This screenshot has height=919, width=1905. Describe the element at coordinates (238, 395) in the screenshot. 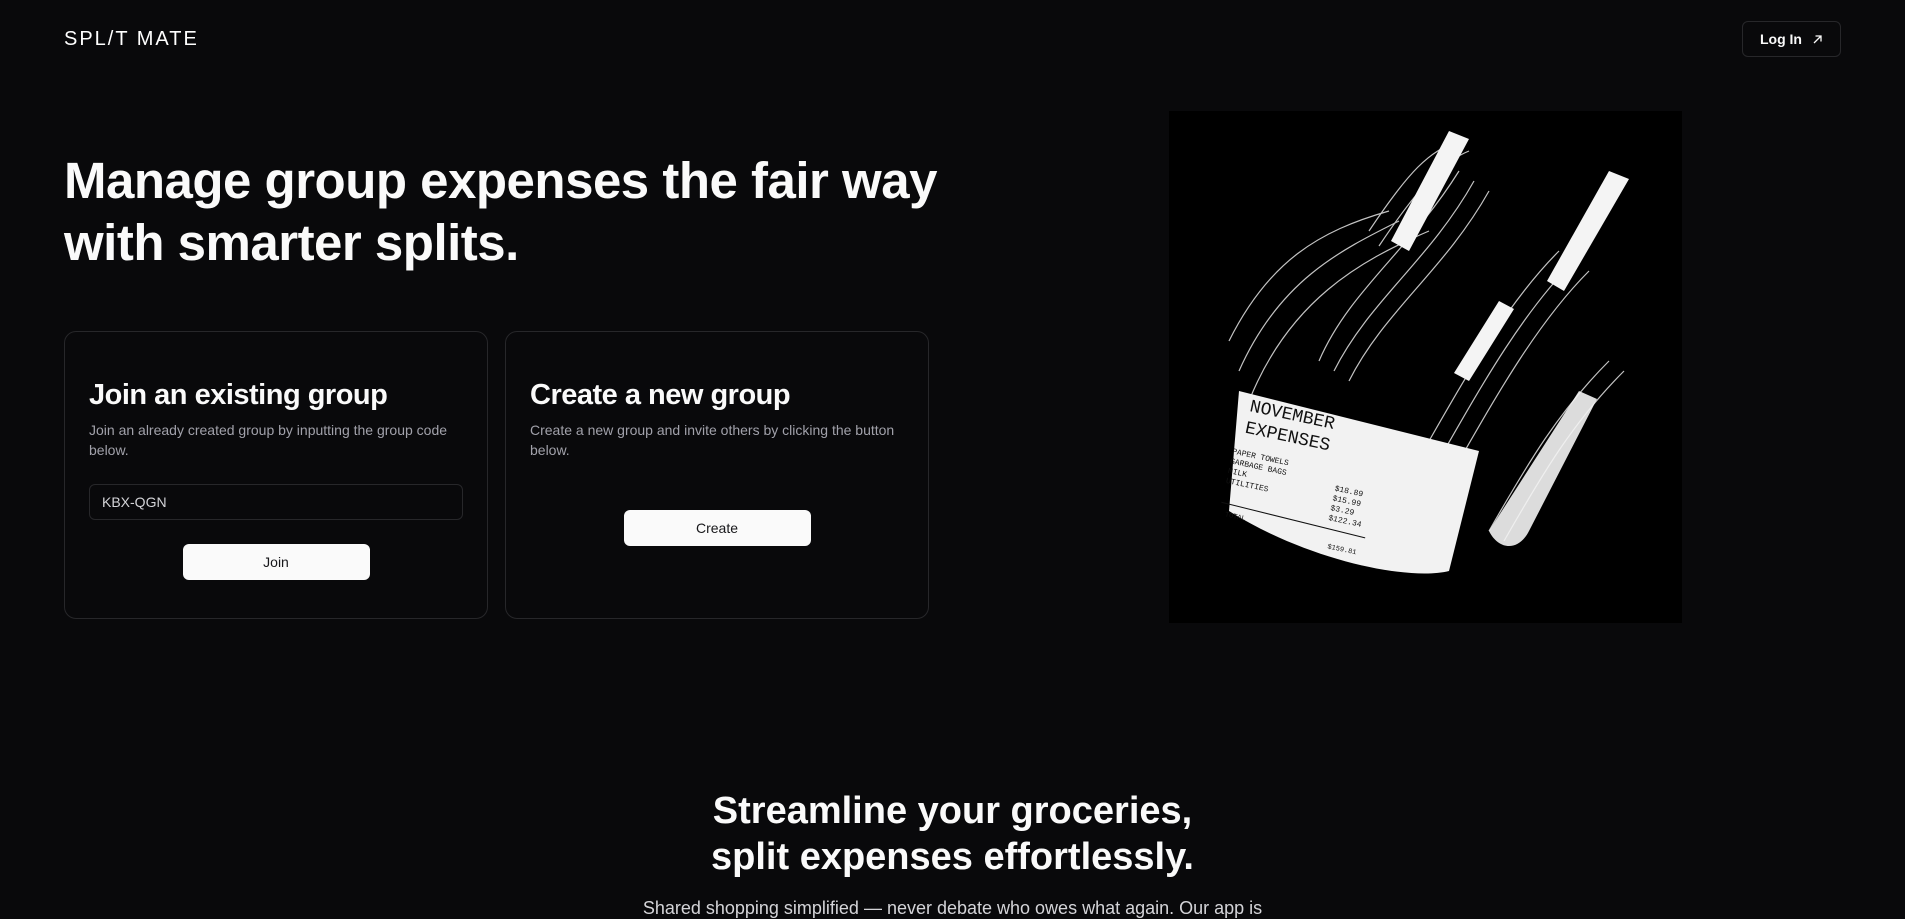

I see `join-card-title: Join an existing group` at that location.